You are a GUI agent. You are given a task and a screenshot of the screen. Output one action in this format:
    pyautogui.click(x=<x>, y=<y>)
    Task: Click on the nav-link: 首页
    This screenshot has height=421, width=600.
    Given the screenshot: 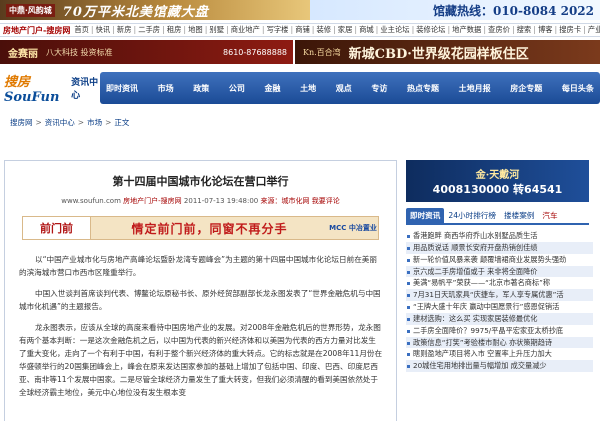 What is the action you would take?
    pyautogui.click(x=81, y=29)
    